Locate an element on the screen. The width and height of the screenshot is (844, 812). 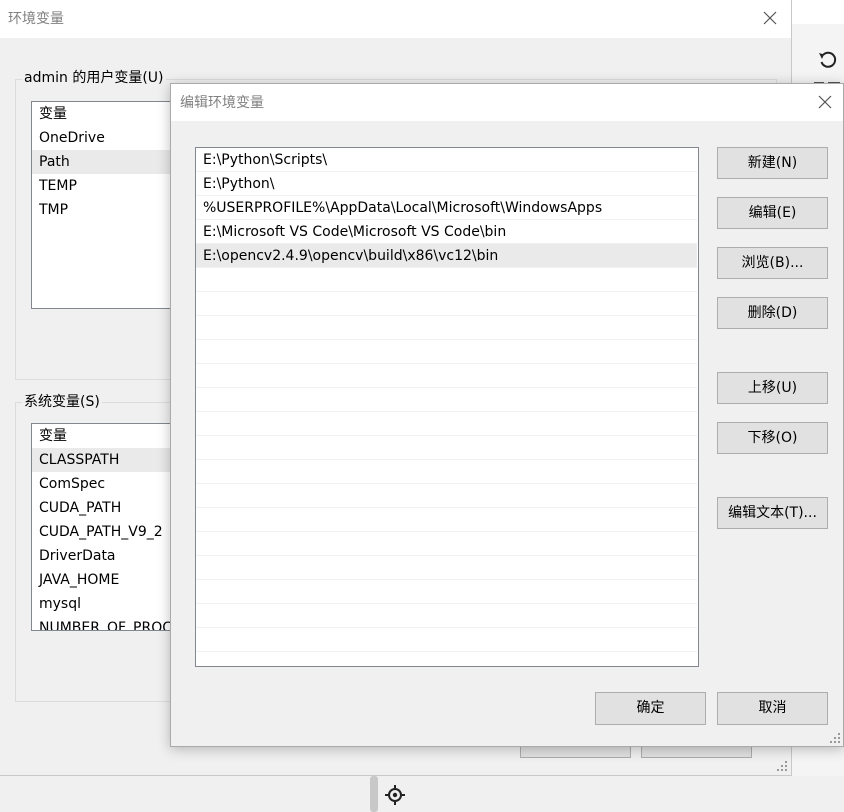
list-item: ComSpec is located at coordinates (111, 484).